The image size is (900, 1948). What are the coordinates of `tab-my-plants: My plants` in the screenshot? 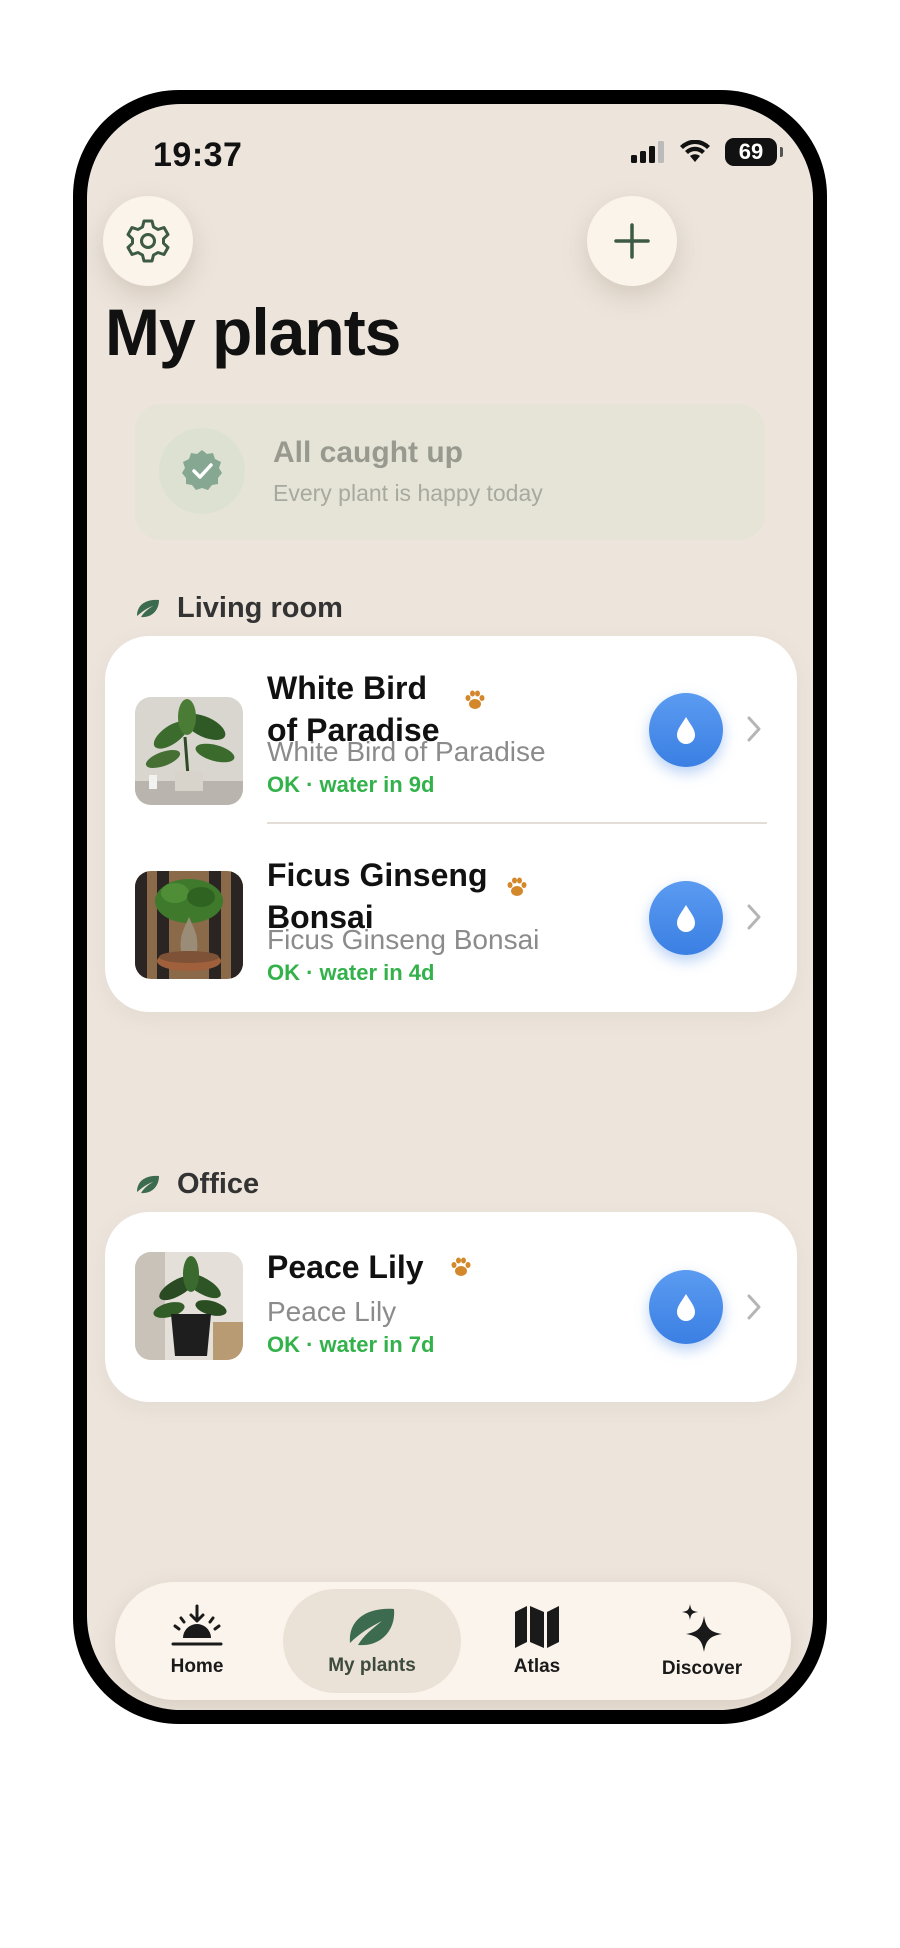 It's located at (372, 1641).